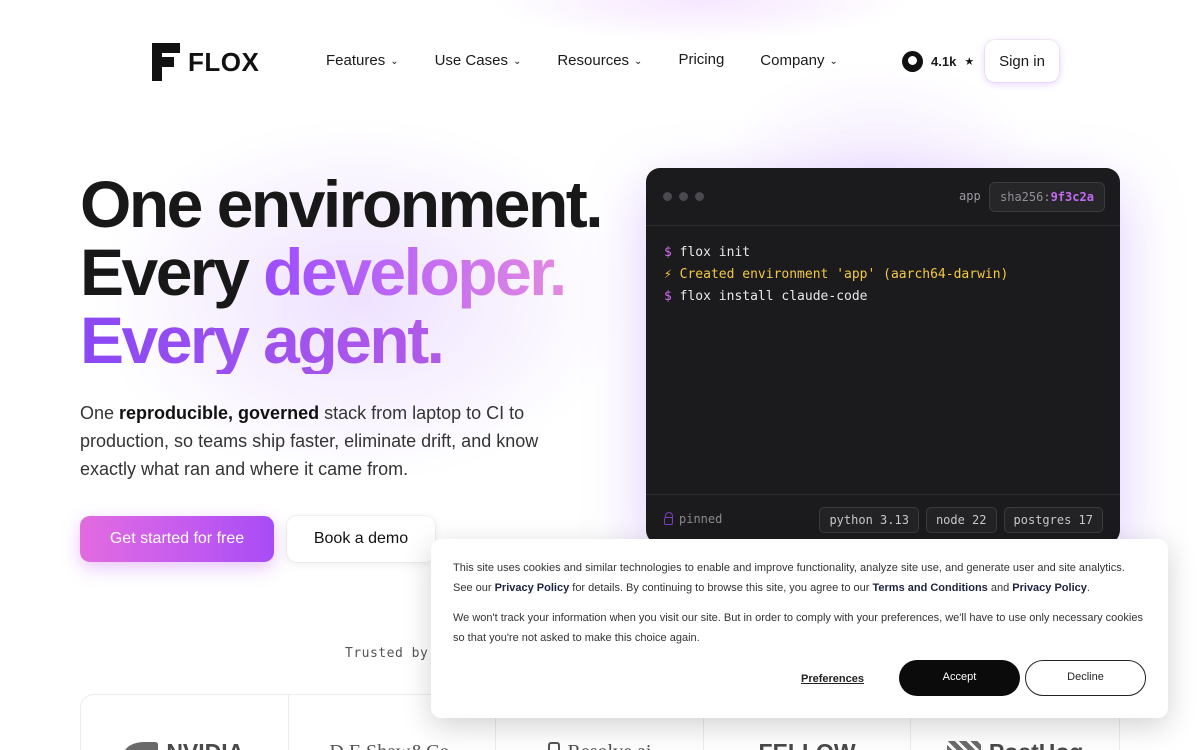  I want to click on terminal-command: flox install claude-code, so click(773, 296).